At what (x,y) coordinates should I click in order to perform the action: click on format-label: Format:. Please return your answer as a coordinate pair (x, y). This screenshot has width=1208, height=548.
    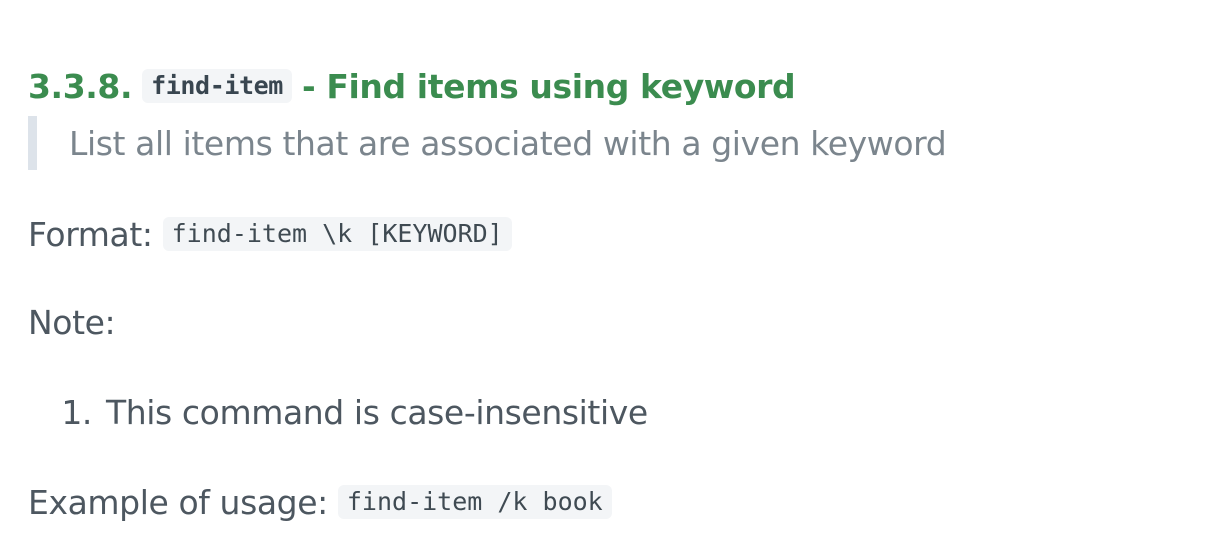
    Looking at the image, I should click on (90, 234).